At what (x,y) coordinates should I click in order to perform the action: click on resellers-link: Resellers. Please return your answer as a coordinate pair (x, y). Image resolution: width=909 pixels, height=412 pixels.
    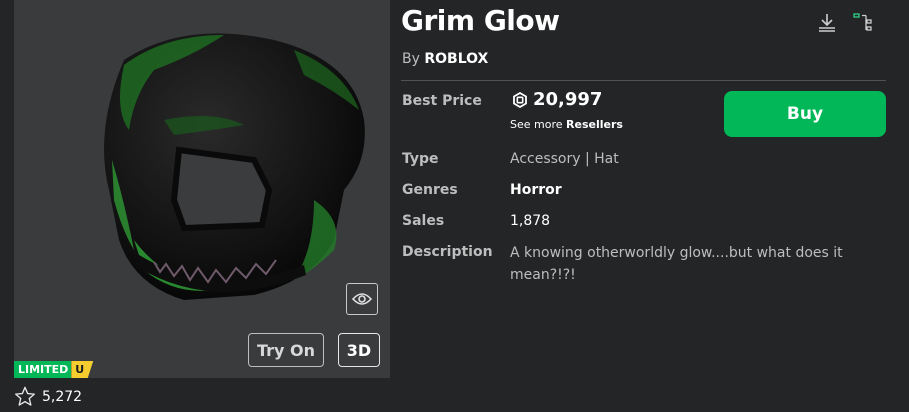
    Looking at the image, I should click on (594, 124).